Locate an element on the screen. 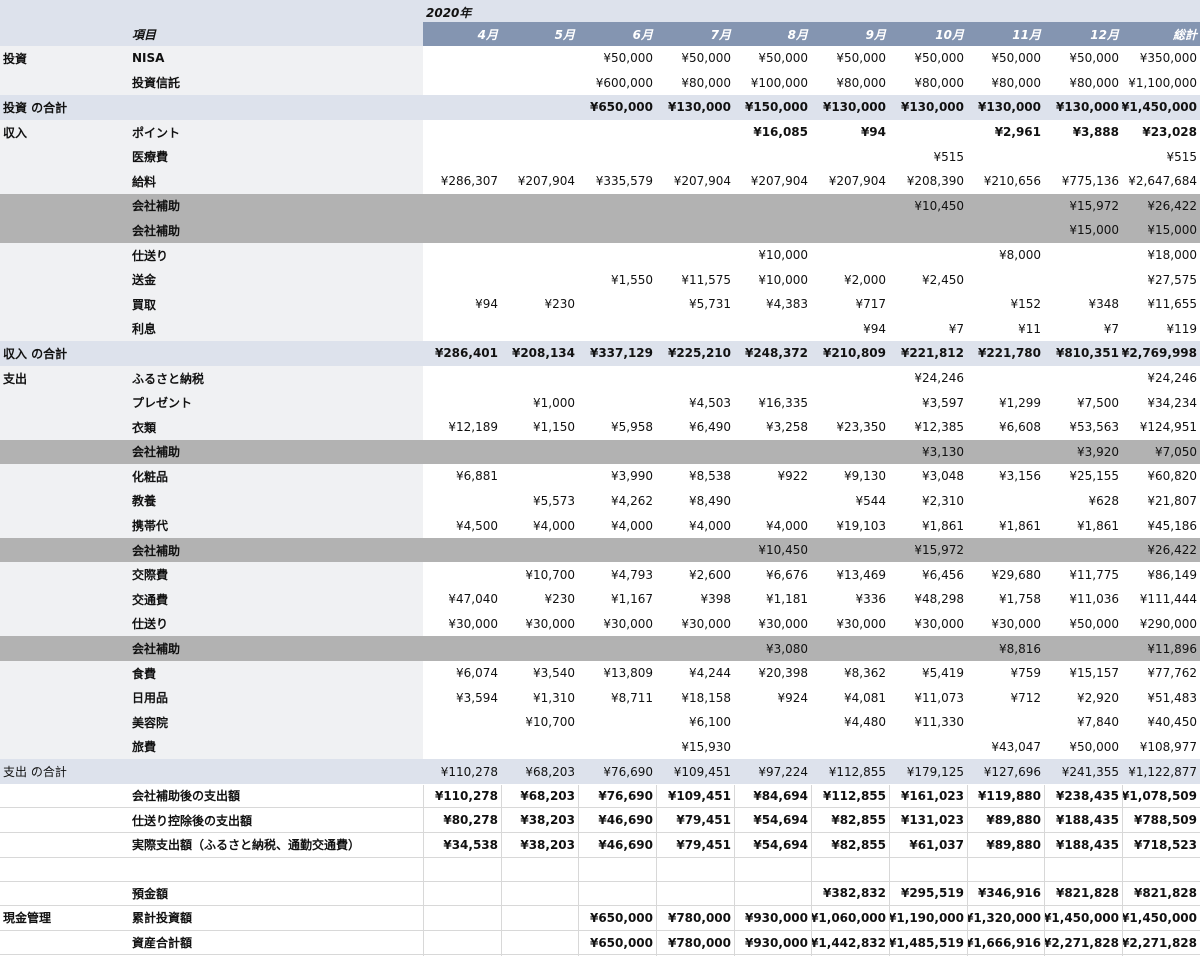 This screenshot has height=956, width=1200. value-cell: ¥4,503 is located at coordinates (695, 402).